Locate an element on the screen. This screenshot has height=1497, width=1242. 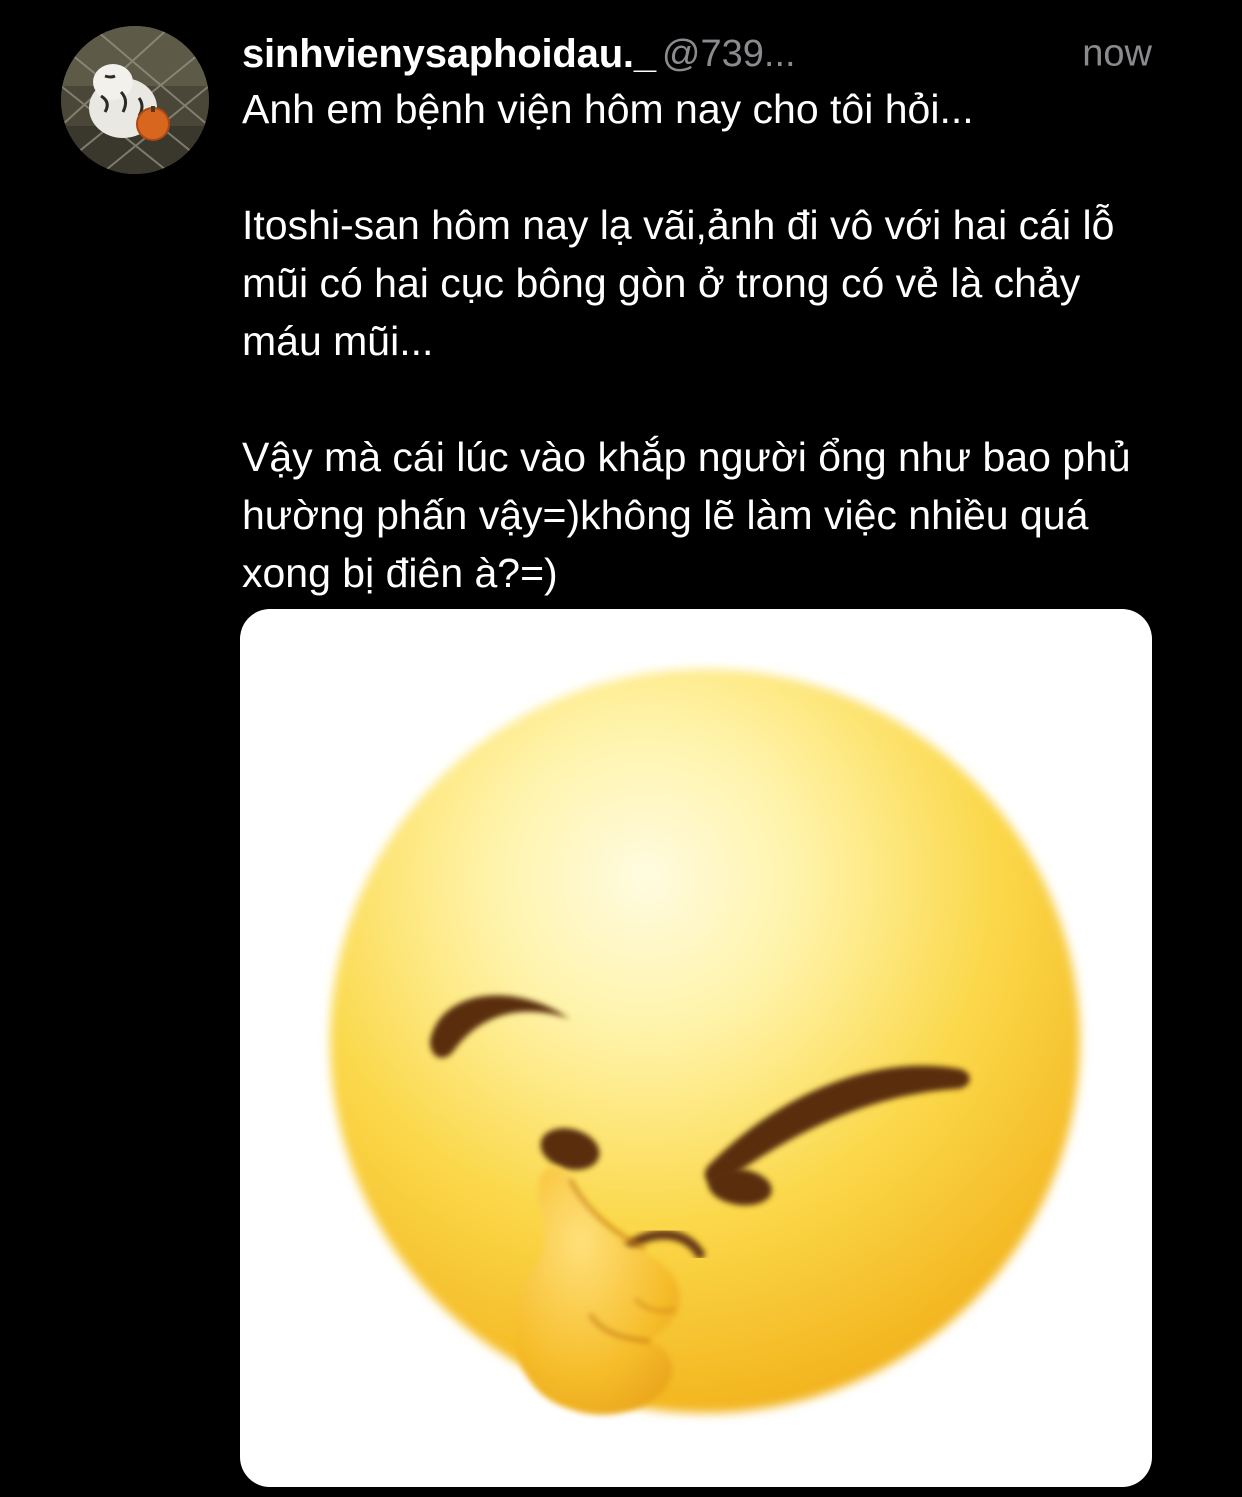
white-tiger-avatar-icon is located at coordinates (135, 100).